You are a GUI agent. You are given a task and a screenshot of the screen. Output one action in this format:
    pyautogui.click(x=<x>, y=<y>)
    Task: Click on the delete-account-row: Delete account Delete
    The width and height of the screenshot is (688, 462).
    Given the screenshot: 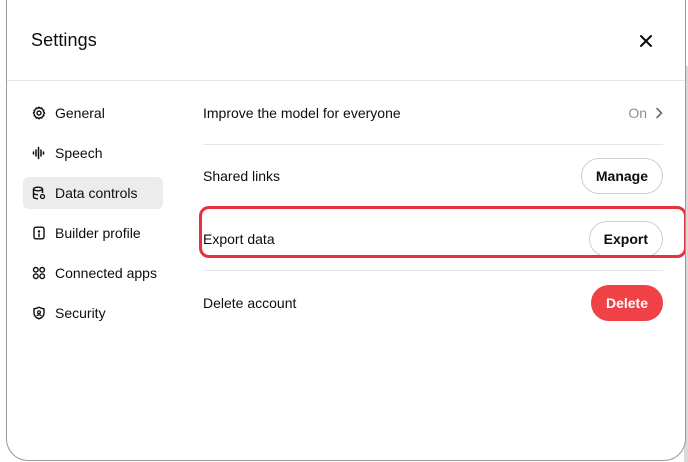 What is the action you would take?
    pyautogui.click(x=433, y=302)
    